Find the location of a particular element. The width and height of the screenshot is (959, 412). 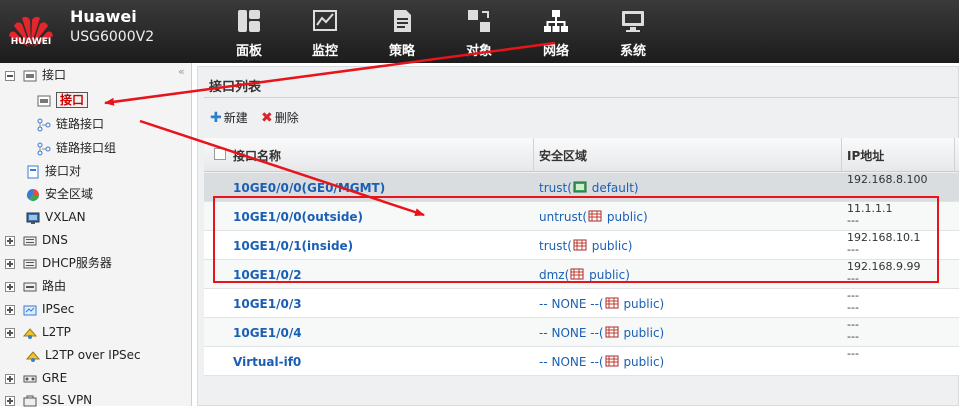

sidebar-item-security-zone: 安全区域 is located at coordinates (59, 194).